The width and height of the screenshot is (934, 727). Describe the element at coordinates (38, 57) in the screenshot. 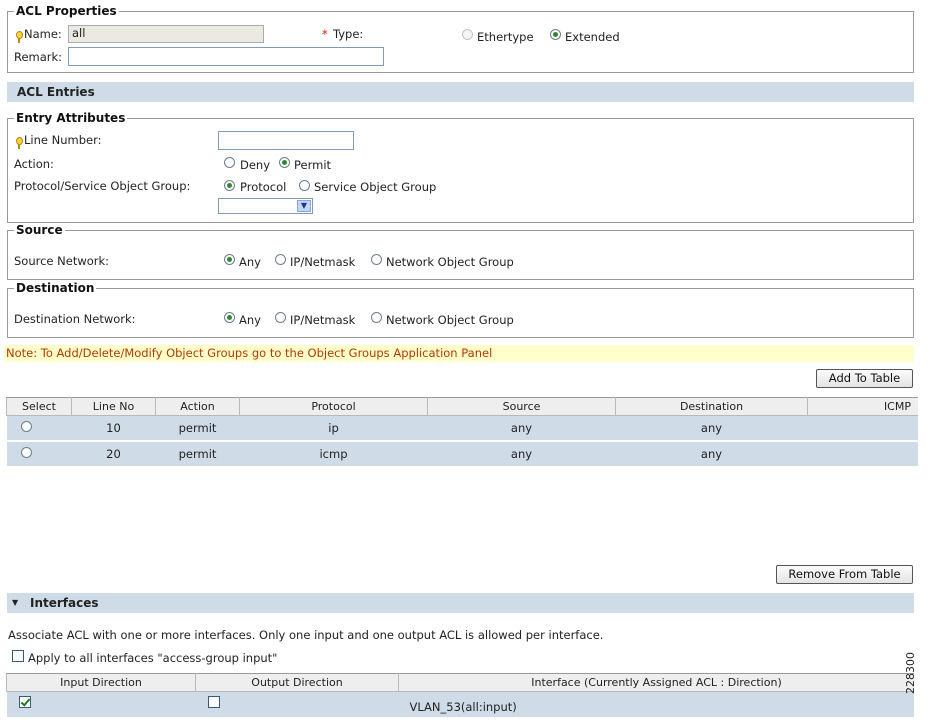

I see `remark-label: Remark:` at that location.